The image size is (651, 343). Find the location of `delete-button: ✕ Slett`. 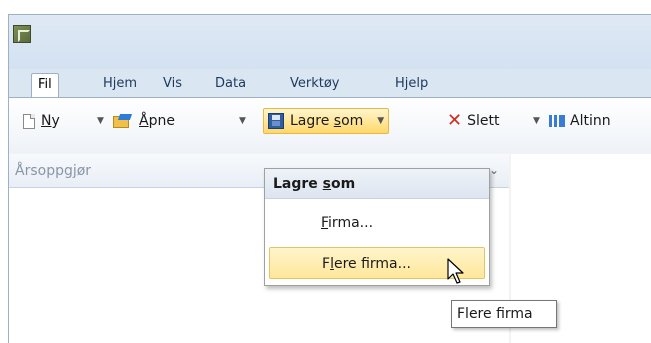

delete-button: ✕ Slett is located at coordinates (473, 121).